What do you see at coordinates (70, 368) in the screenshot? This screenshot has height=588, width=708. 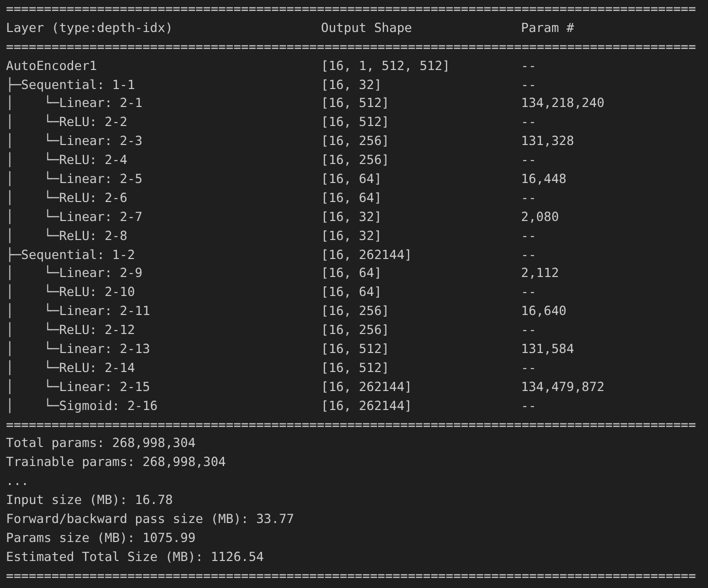 I see `layer-name: │ └─ReLU: 2-14` at bounding box center [70, 368].